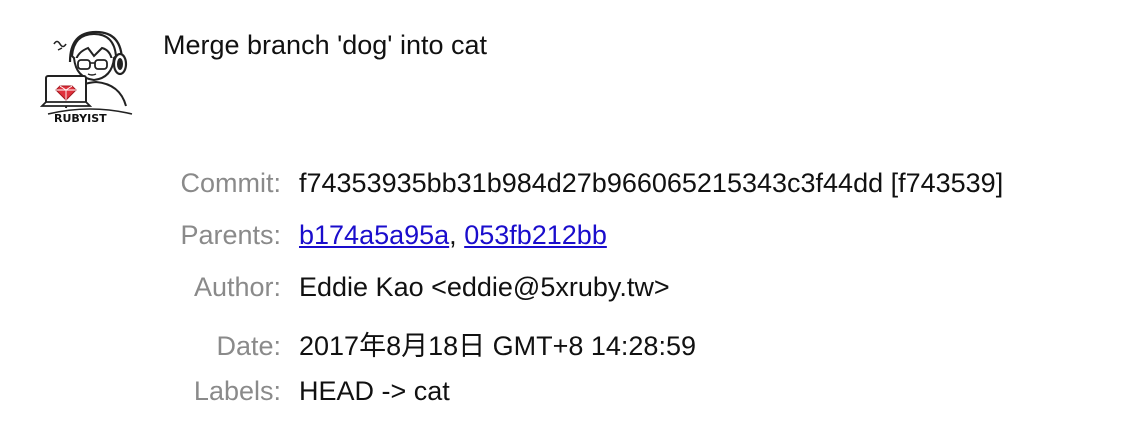 The width and height of the screenshot is (1130, 428). Describe the element at coordinates (248, 346) in the screenshot. I see `date-label: Date:` at that location.